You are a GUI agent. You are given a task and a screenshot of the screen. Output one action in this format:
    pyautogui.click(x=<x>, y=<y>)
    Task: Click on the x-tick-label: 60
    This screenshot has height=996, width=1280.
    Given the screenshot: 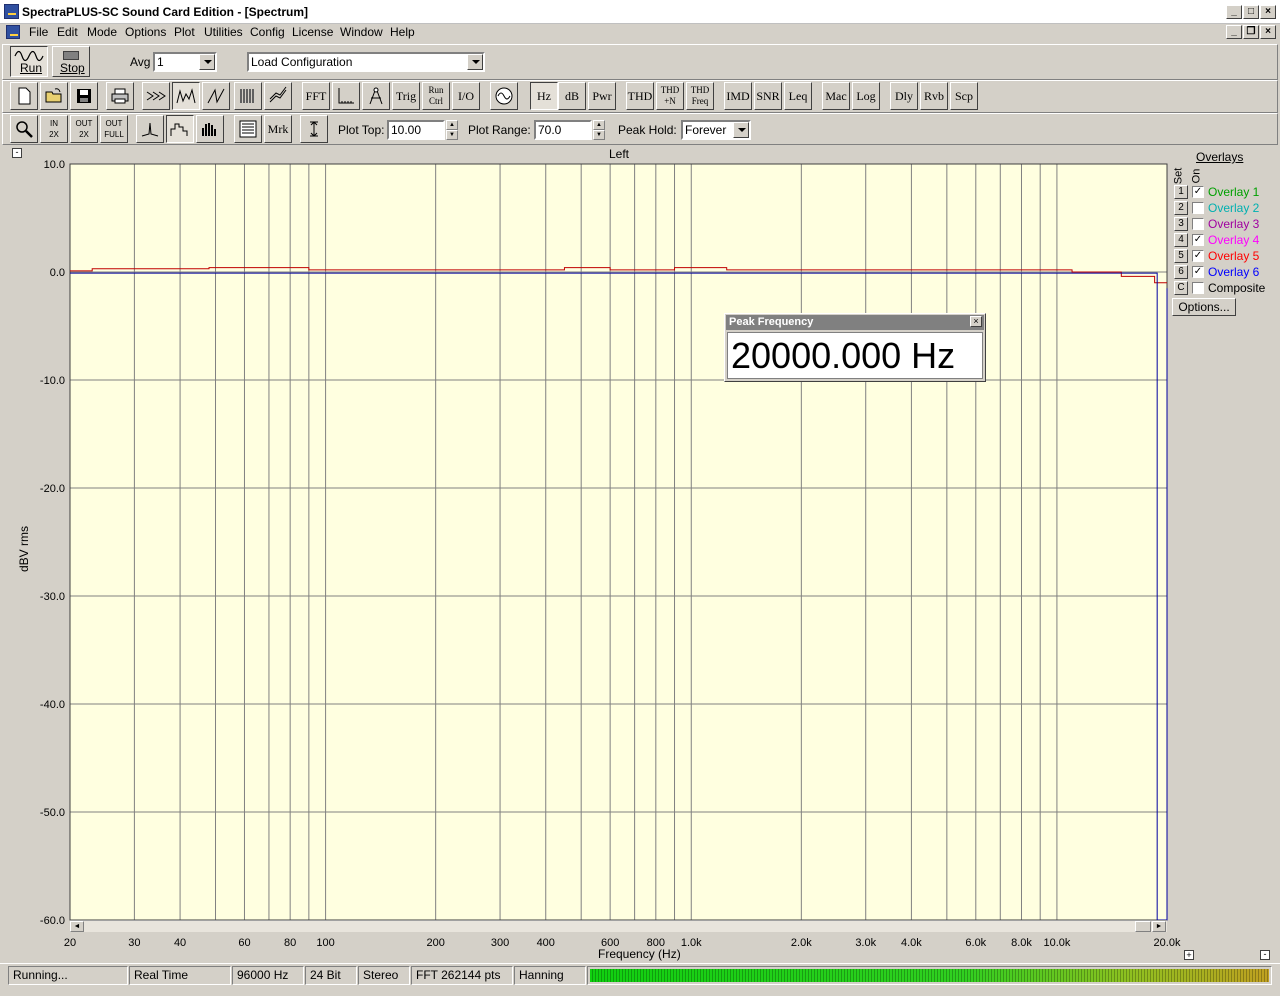 What is the action you would take?
    pyautogui.click(x=244, y=943)
    